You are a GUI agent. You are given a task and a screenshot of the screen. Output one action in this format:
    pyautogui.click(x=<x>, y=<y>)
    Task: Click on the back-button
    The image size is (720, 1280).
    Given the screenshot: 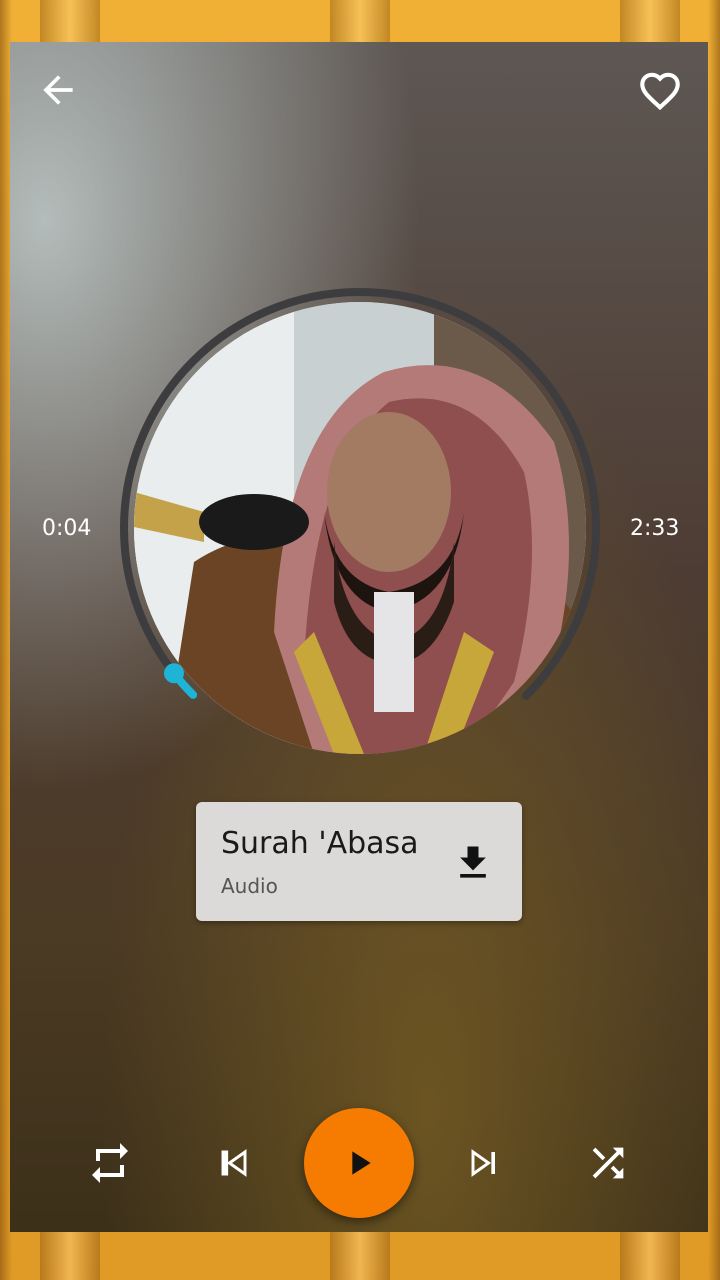 What is the action you would take?
    pyautogui.click(x=58, y=90)
    